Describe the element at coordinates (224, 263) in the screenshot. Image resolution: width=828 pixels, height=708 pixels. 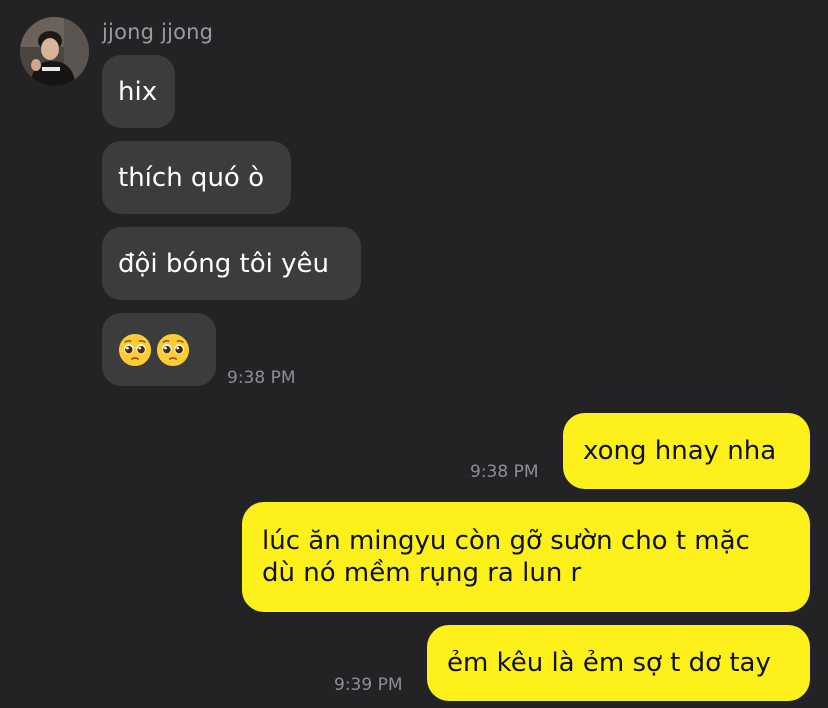
I see `message-text: đội bóng tôi yêu` at that location.